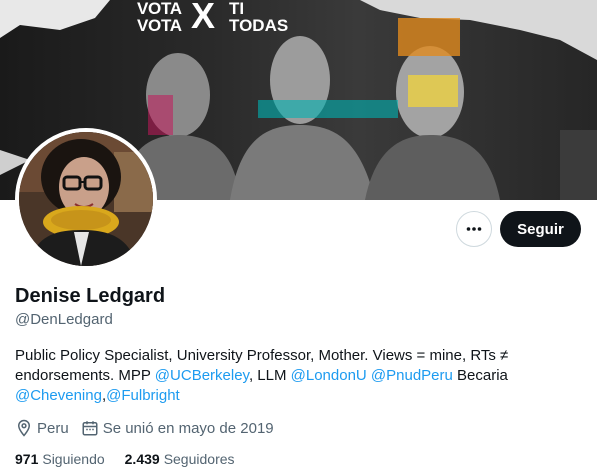  I want to click on location-text: Peru, so click(53, 428).